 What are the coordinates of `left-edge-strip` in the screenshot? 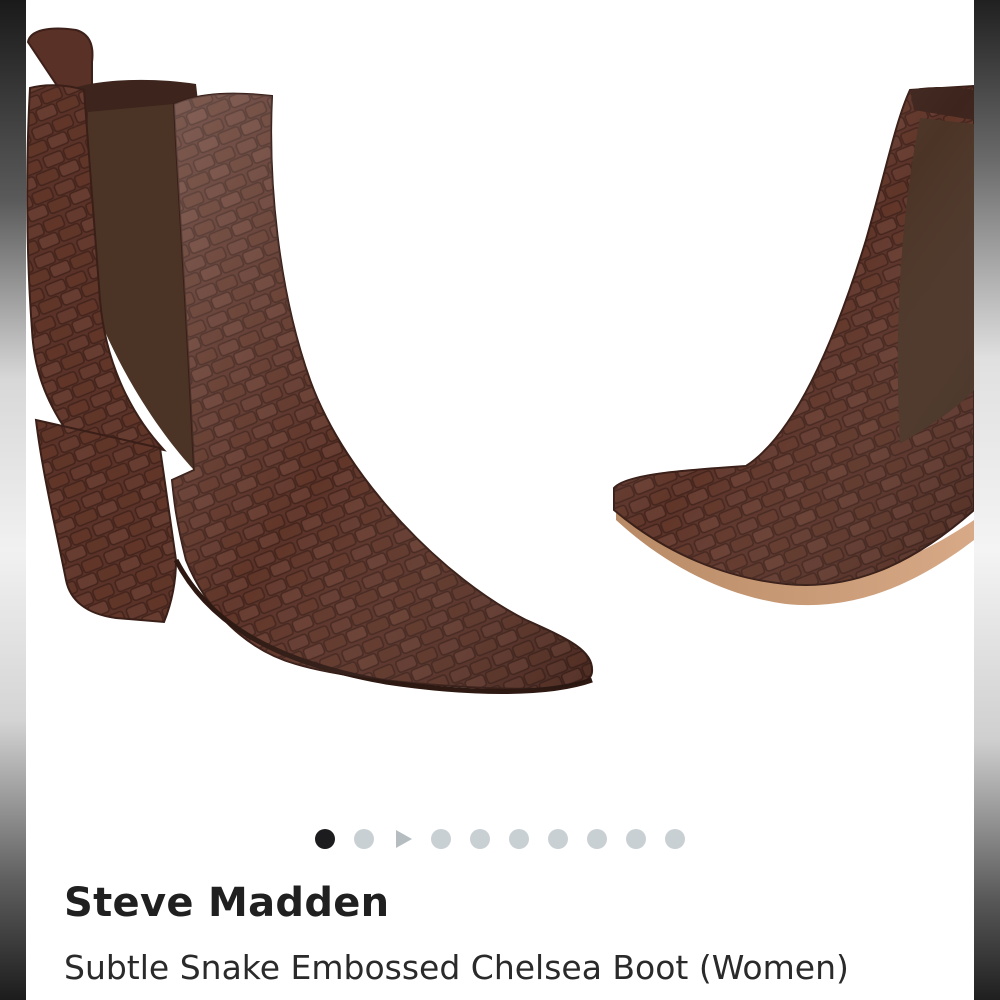 It's located at (13, 500).